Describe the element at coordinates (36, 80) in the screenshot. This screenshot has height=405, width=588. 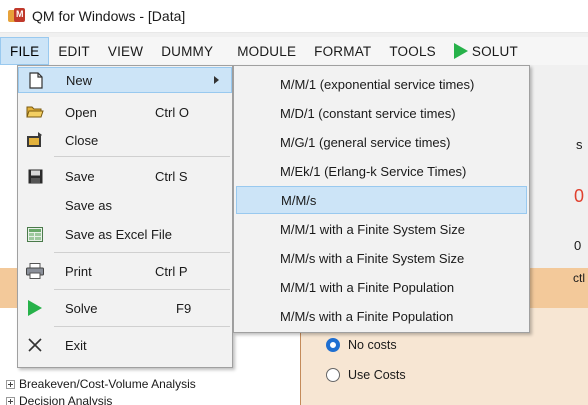
I see `new-file-icon` at that location.